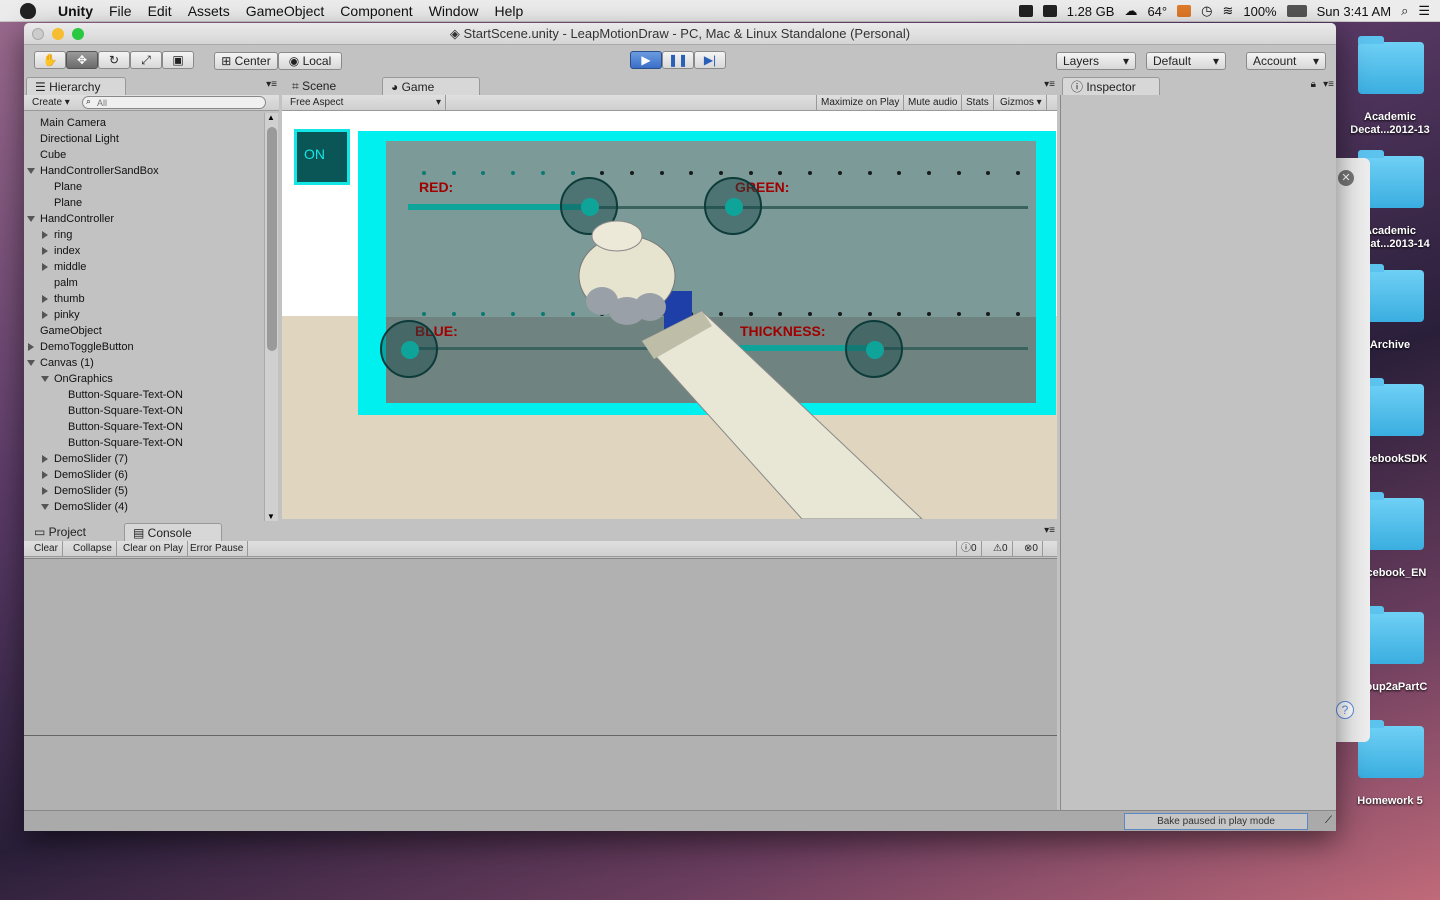 The image size is (1440, 900). I want to click on hierarchy-item: palm, so click(66, 283).